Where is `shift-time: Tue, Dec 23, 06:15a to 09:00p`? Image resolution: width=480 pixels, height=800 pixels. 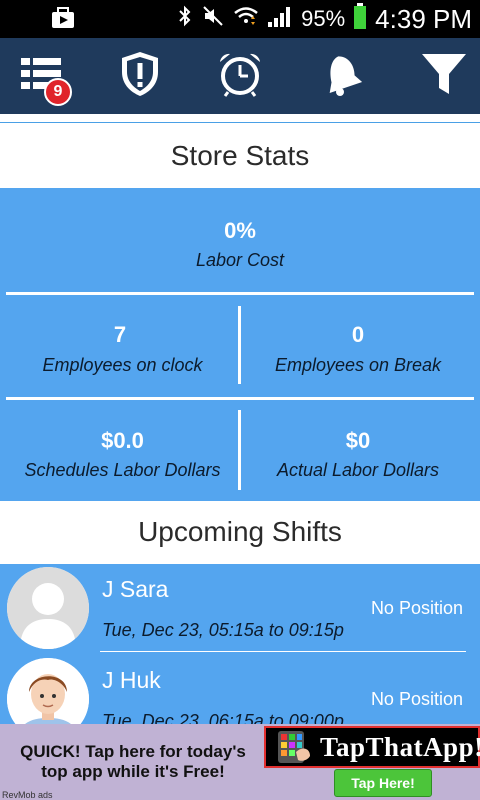 shift-time: Tue, Dec 23, 06:15a to 09:00p is located at coordinates (223, 717).